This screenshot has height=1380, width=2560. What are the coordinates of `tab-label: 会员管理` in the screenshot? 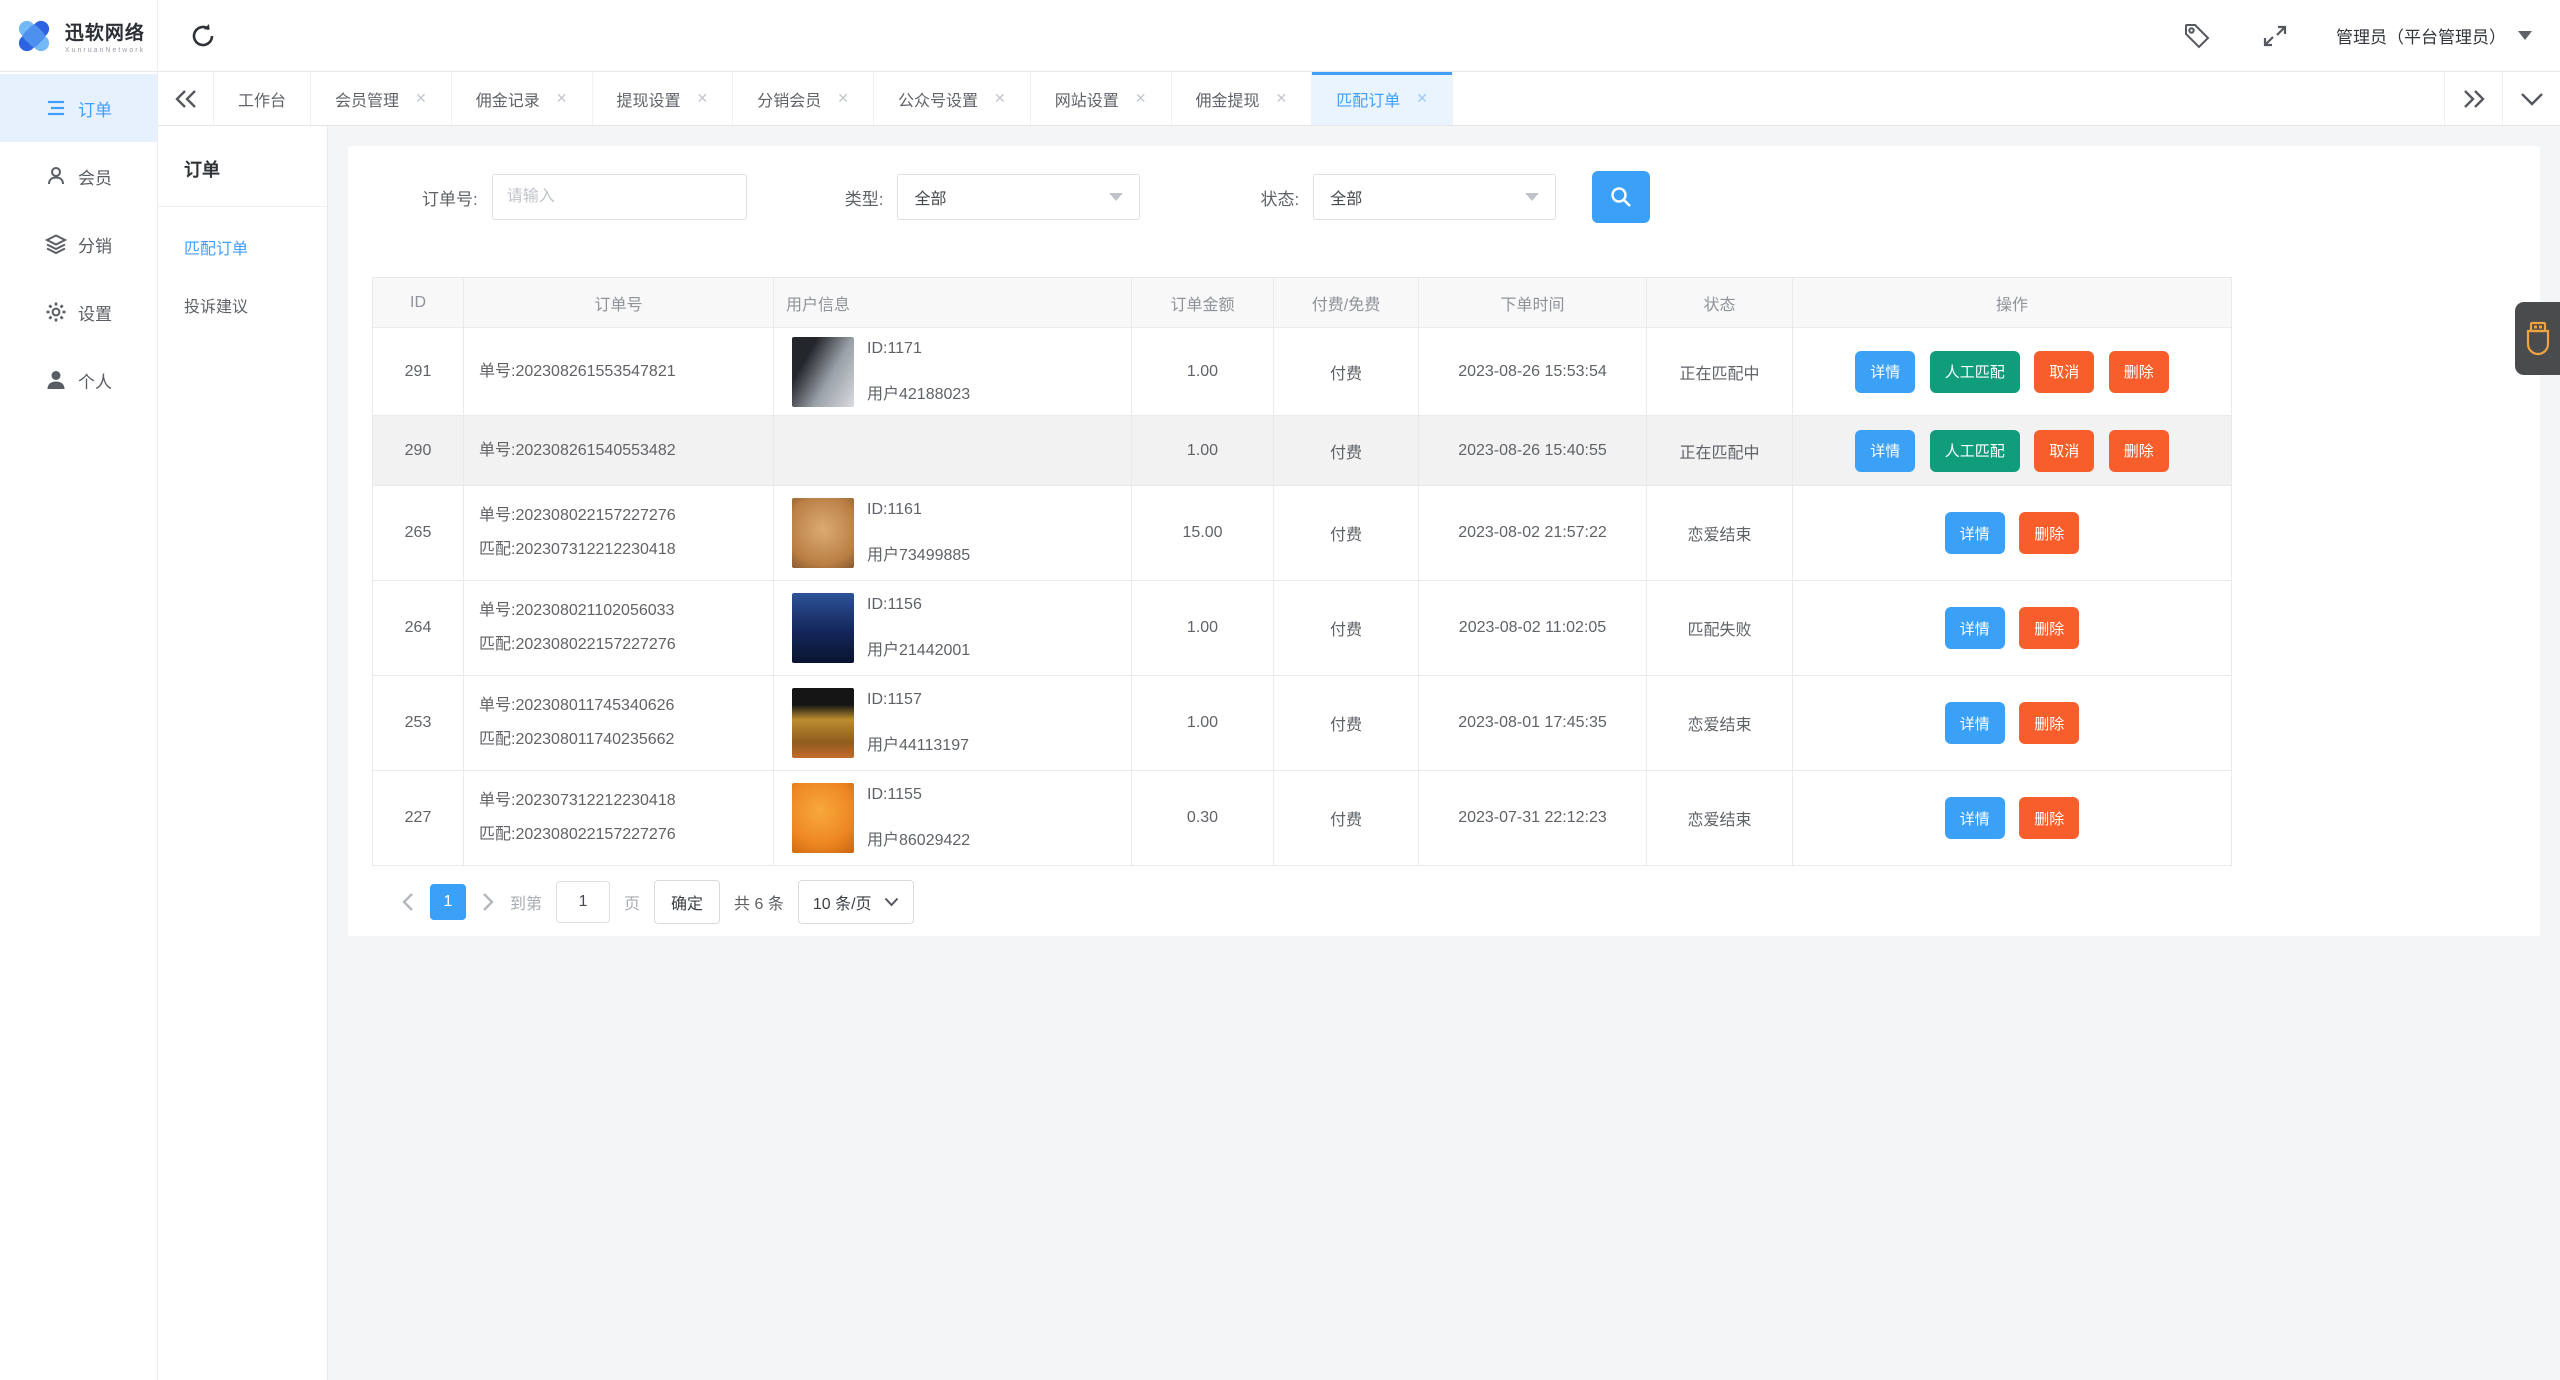 It's located at (367, 101).